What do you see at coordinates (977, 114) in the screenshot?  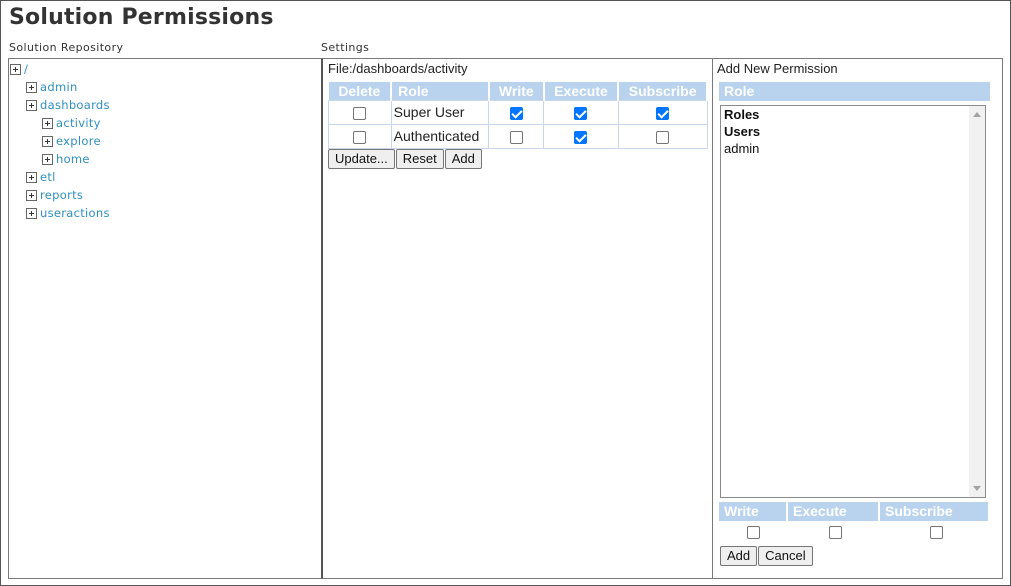 I see `scroll-up-arrow-icon` at bounding box center [977, 114].